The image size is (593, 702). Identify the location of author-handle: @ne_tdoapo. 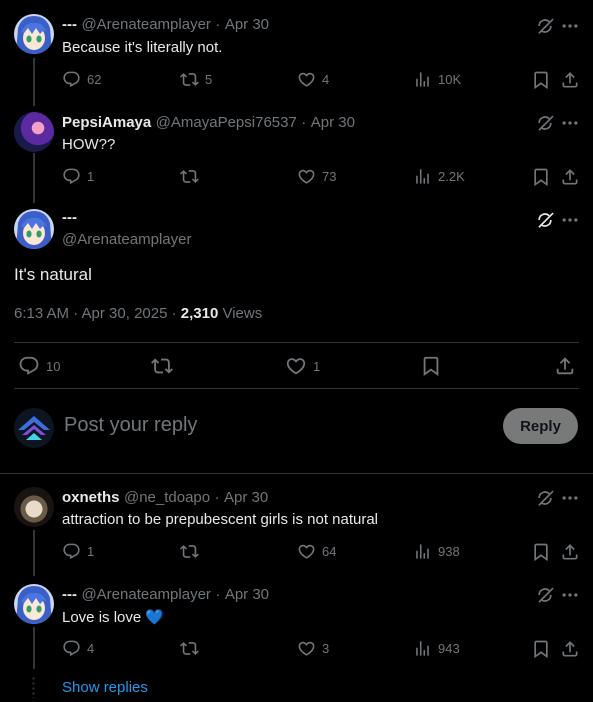
(167, 497).